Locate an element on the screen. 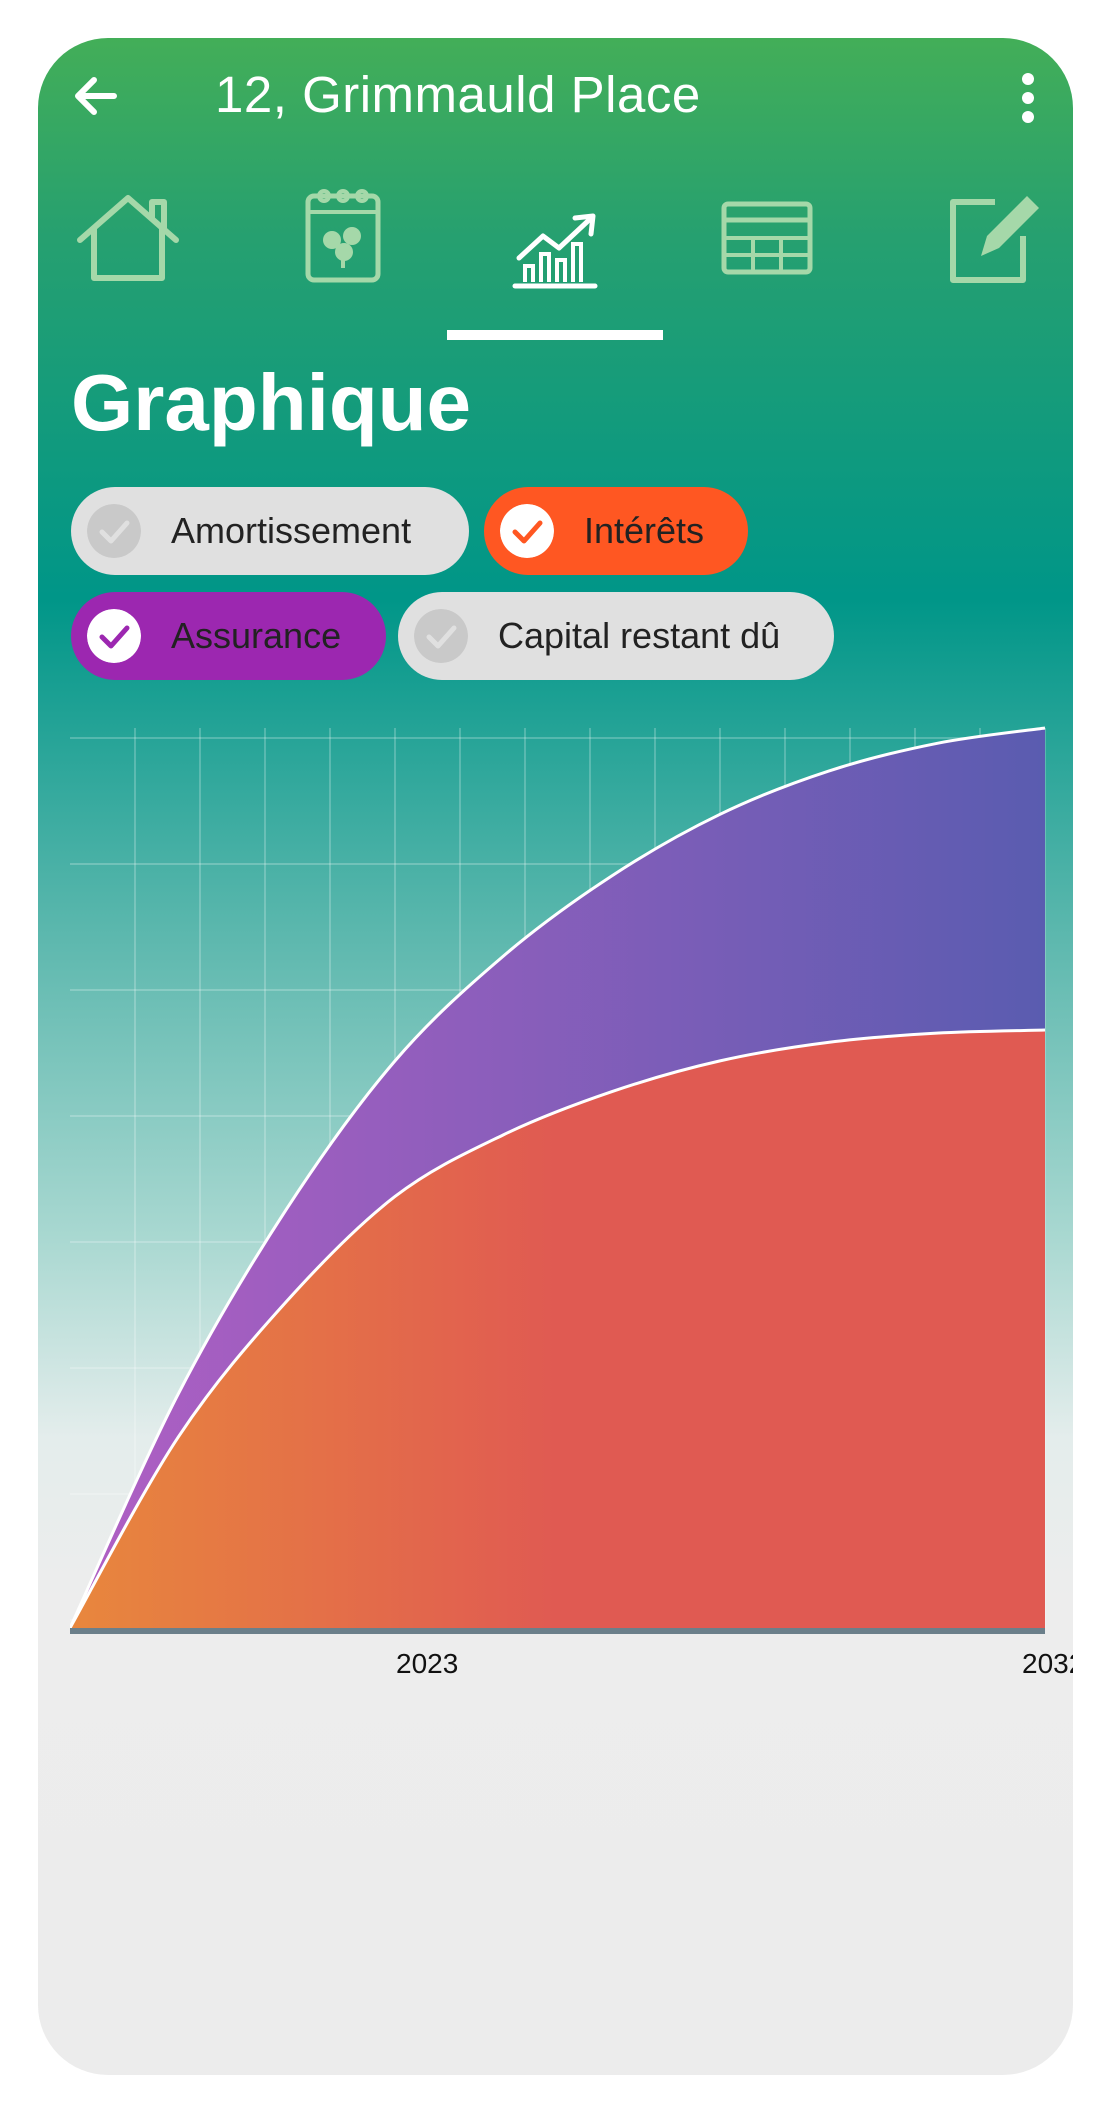 This screenshot has width=1111, height=2113. back-button is located at coordinates (96, 96).